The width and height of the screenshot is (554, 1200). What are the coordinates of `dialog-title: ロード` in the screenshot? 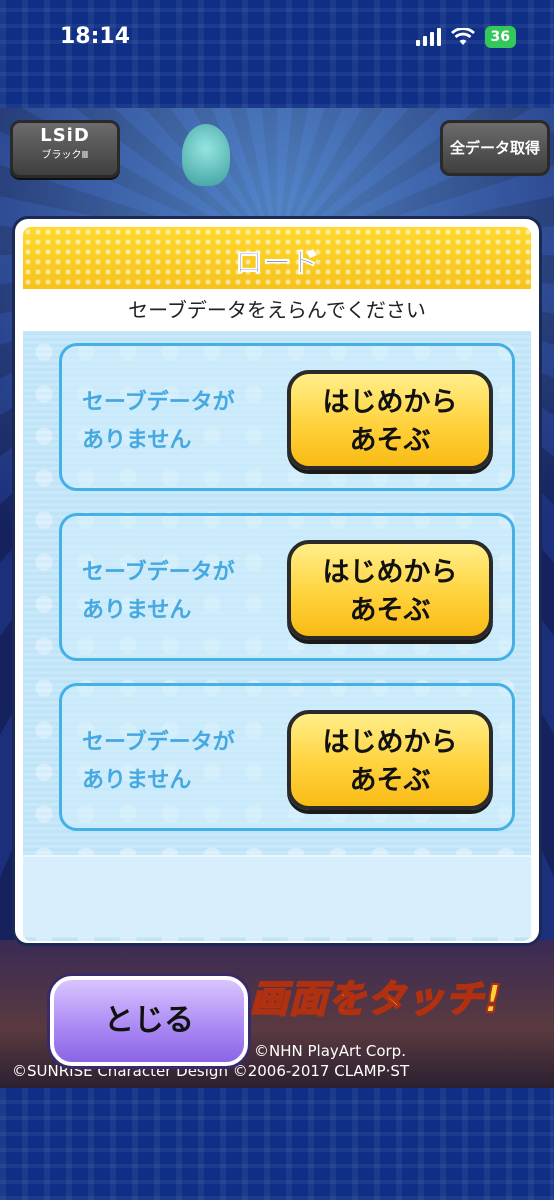 It's located at (276, 263).